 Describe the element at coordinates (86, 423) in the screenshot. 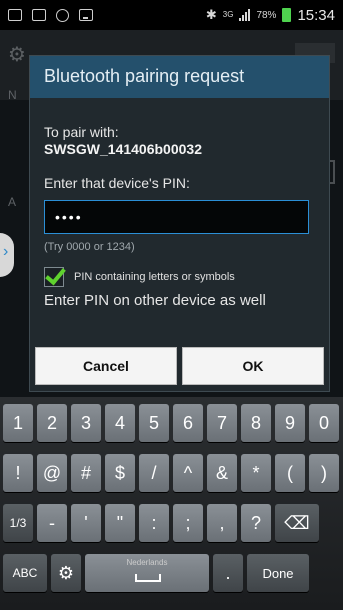

I see `key-3: 3` at that location.